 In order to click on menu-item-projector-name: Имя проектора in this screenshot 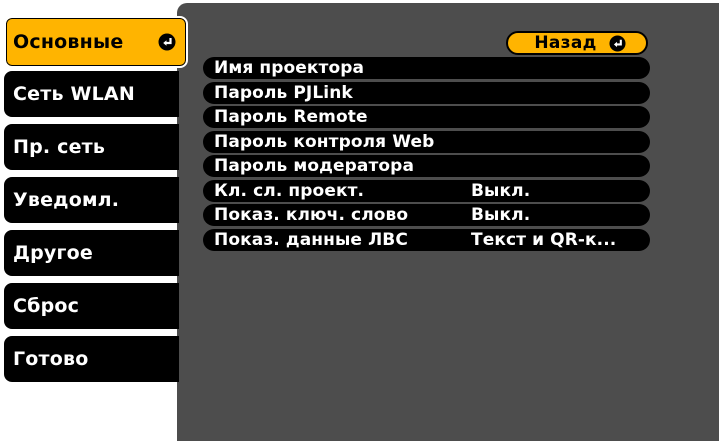, I will do `click(426, 68)`.